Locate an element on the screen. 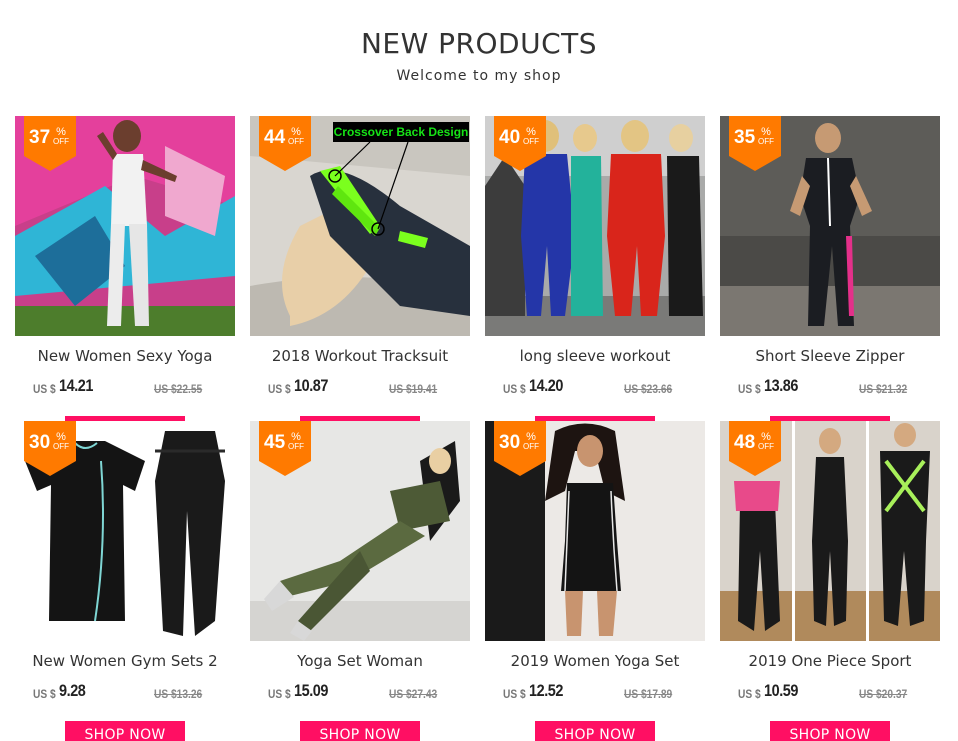 The width and height of the screenshot is (958, 741). sale-price: 10.59 is located at coordinates (781, 690).